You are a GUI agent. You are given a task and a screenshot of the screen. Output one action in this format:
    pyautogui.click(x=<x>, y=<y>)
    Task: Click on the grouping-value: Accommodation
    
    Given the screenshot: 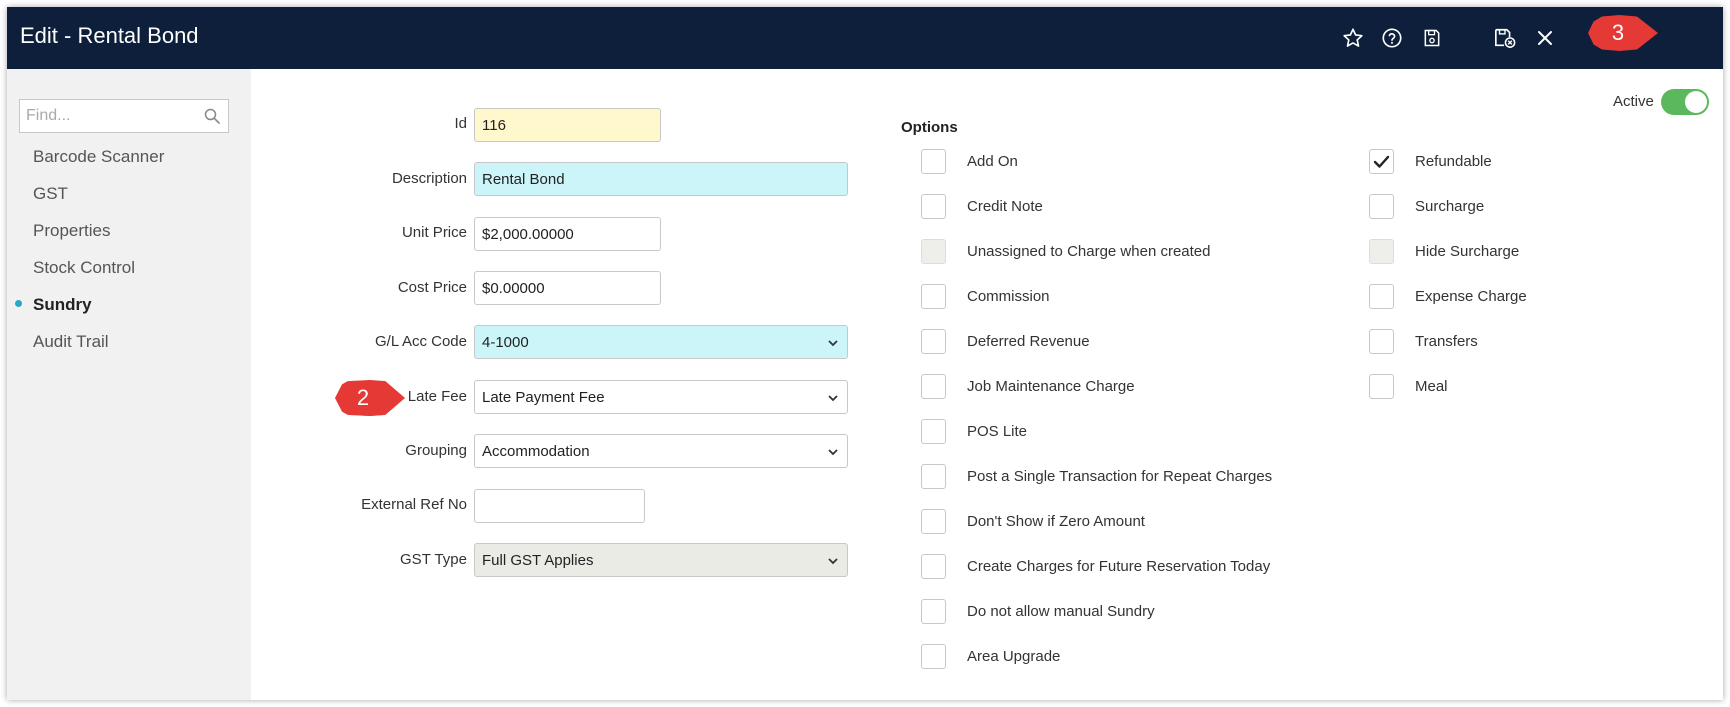 What is the action you would take?
    pyautogui.click(x=536, y=451)
    